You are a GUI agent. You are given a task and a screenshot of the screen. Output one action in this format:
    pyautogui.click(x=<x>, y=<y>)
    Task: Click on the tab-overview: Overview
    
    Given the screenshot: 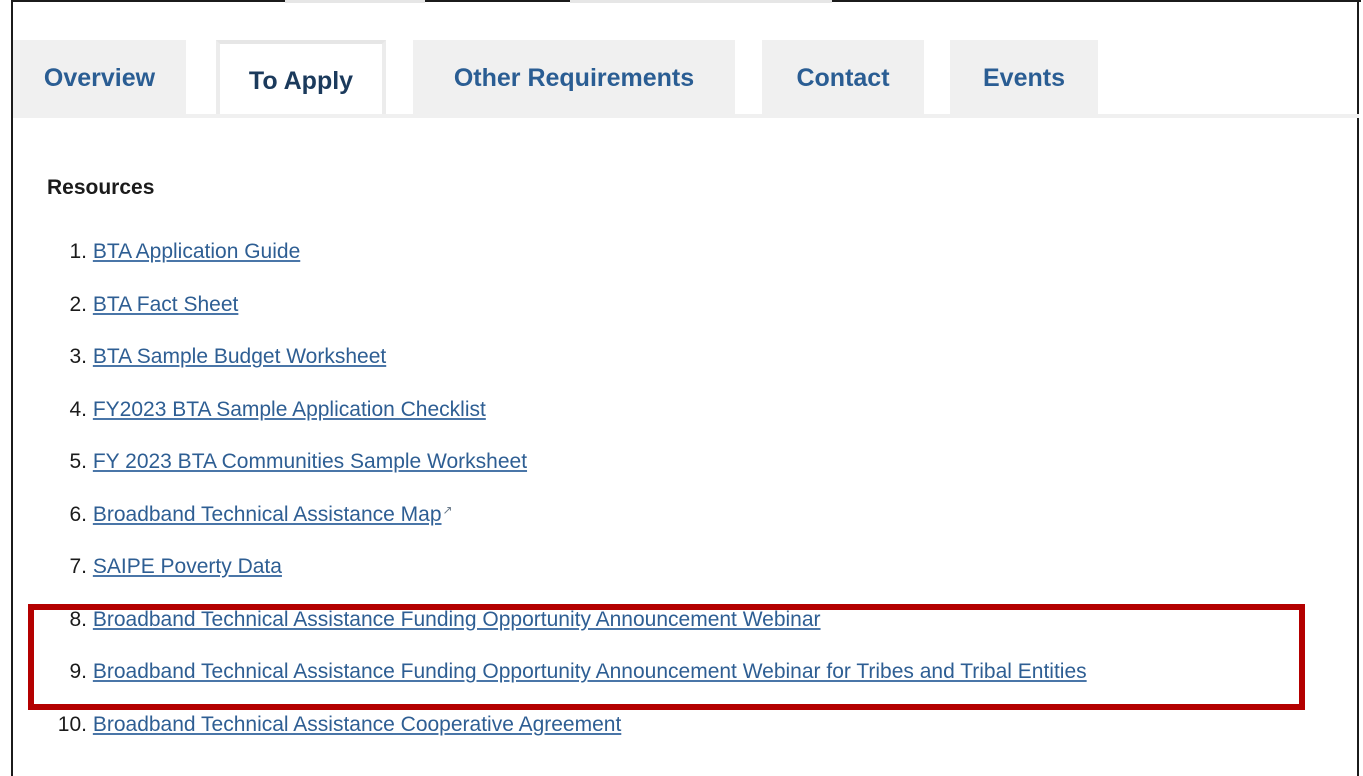 What is the action you would take?
    pyautogui.click(x=99, y=78)
    